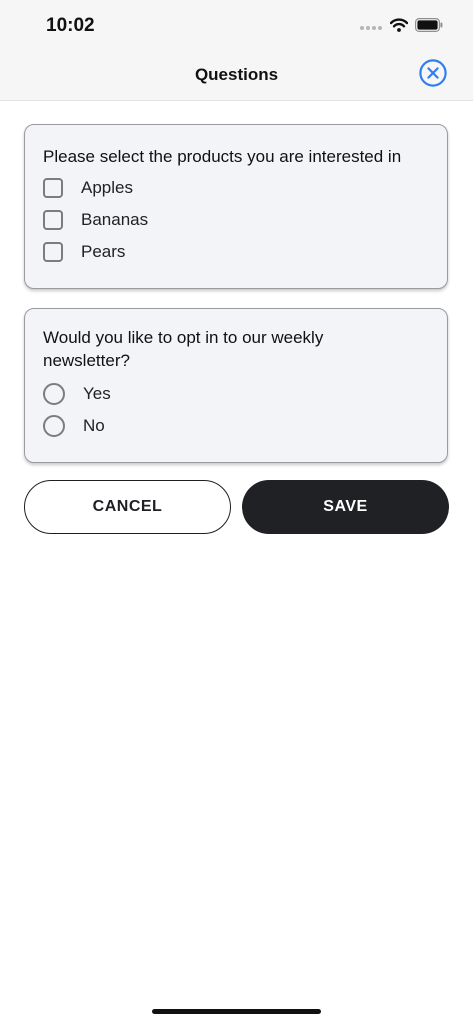 Image resolution: width=473 pixels, height=1024 pixels. I want to click on checkbox-option-bananas: Bananas, so click(95, 220).